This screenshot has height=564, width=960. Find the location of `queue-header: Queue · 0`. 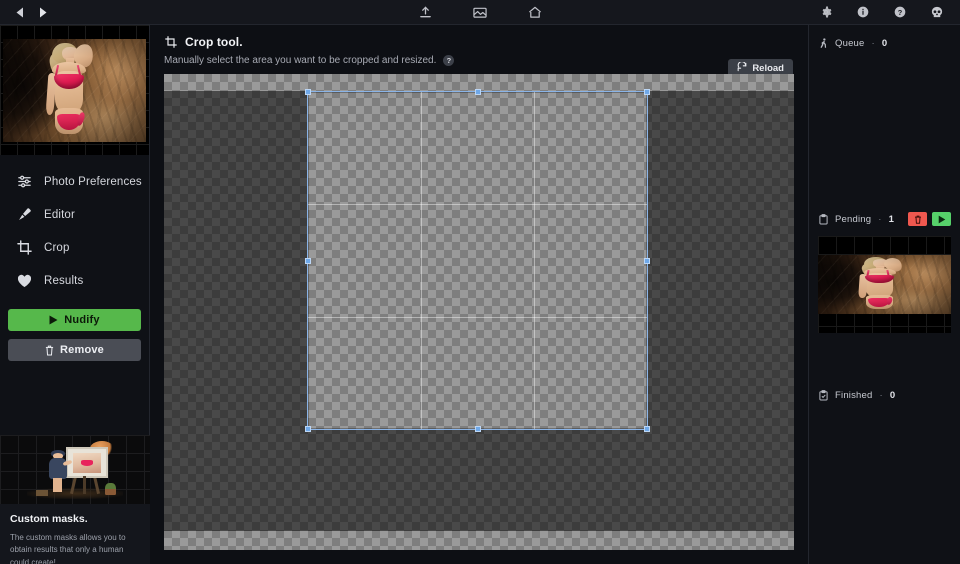

queue-header: Queue · 0 is located at coordinates (884, 43).